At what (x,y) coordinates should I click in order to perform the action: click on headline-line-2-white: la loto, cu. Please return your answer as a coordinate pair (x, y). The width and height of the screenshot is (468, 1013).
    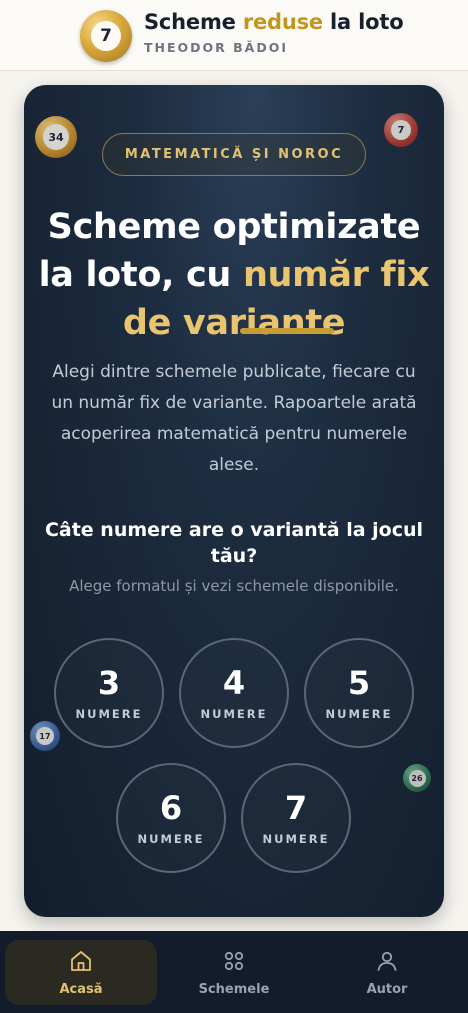
    Looking at the image, I should click on (140, 275).